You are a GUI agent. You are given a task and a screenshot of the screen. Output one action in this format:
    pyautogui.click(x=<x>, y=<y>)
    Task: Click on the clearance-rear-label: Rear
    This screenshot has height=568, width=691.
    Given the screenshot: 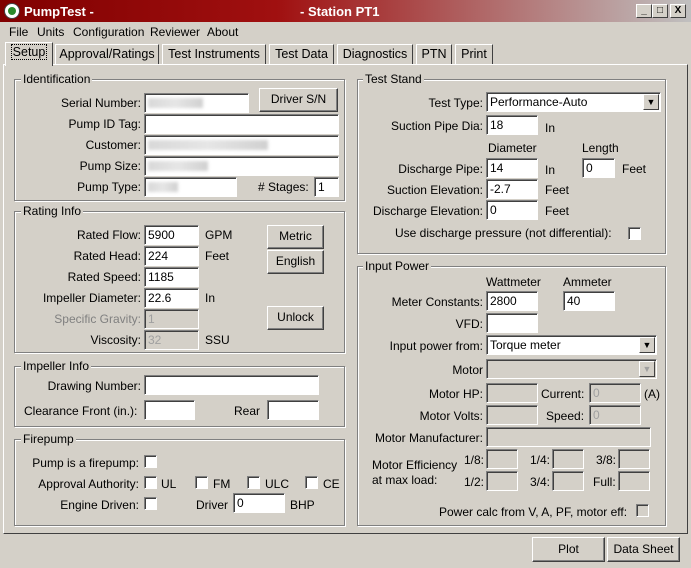 What is the action you would take?
    pyautogui.click(x=247, y=411)
    